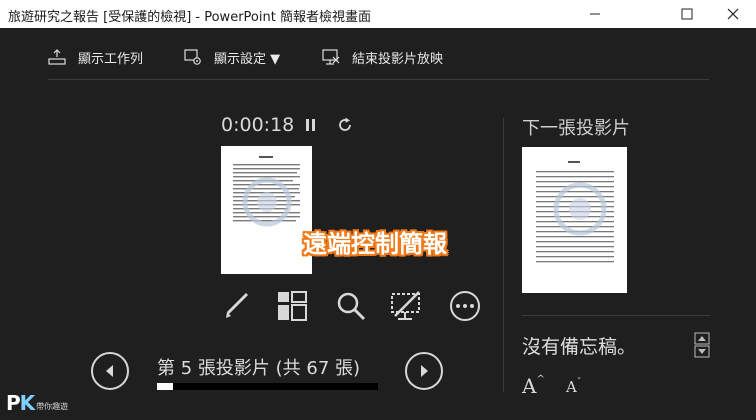 Image resolution: width=756 pixels, height=420 pixels. What do you see at coordinates (579, 383) in the screenshot?
I see `caret-down-icon: ˇ` at bounding box center [579, 383].